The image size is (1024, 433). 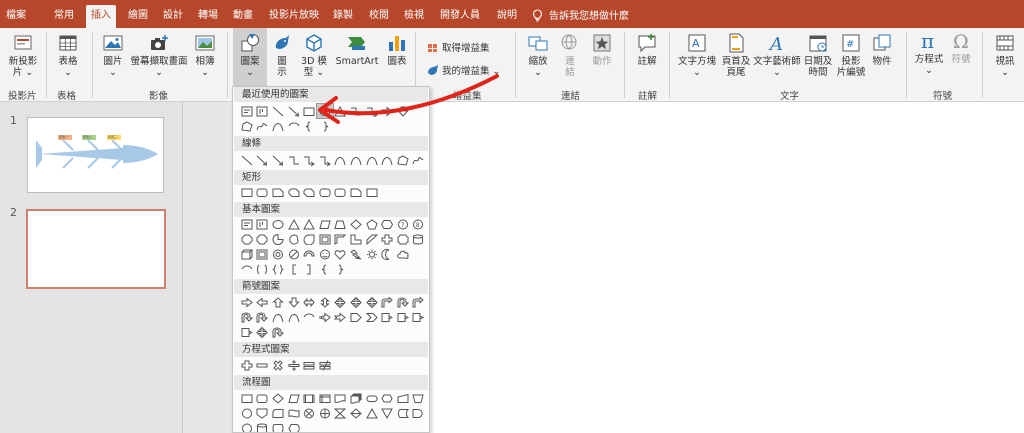 I want to click on data-shape, so click(x=294, y=398).